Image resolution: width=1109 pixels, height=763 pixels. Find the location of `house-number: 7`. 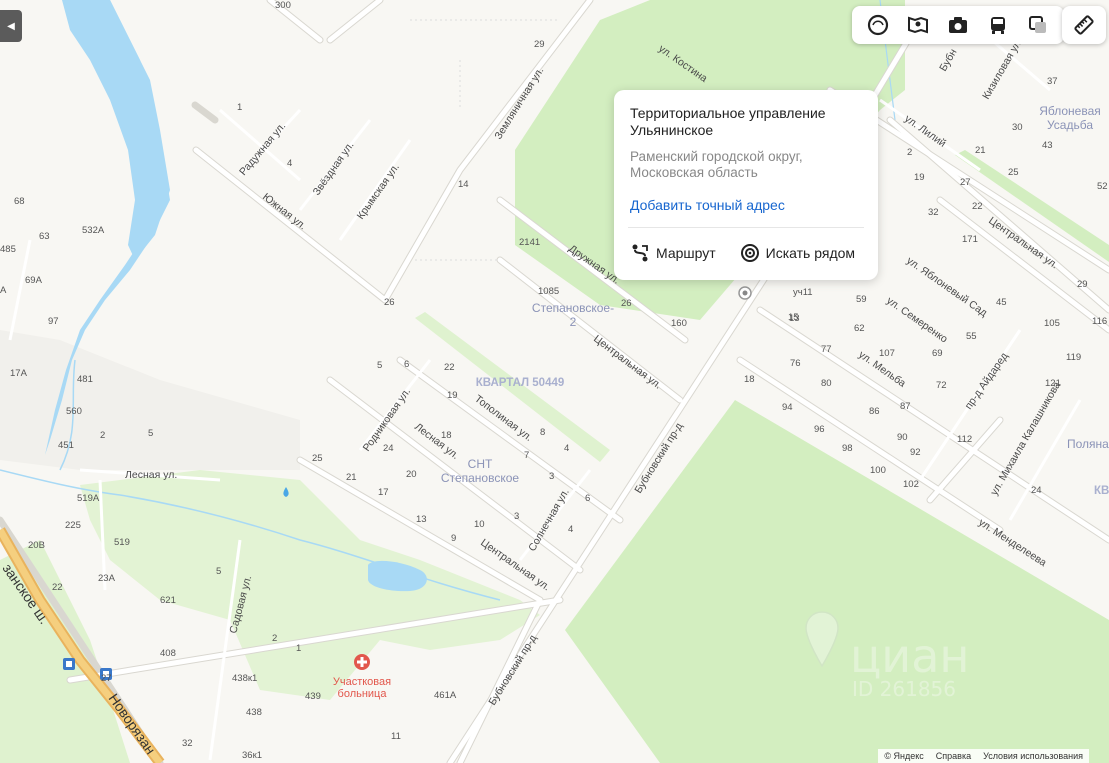

house-number: 7 is located at coordinates (526, 455).